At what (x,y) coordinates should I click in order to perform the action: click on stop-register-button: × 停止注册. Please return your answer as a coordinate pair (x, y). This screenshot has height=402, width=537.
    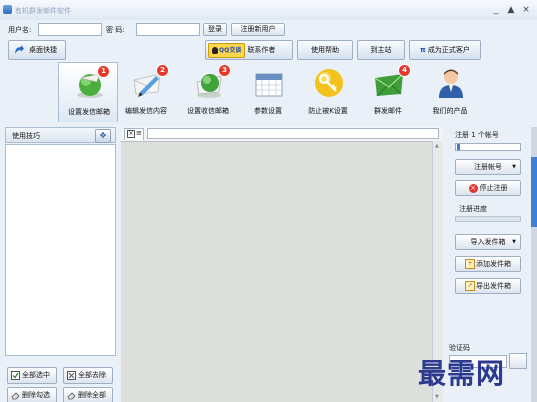
    Looking at the image, I should click on (488, 188).